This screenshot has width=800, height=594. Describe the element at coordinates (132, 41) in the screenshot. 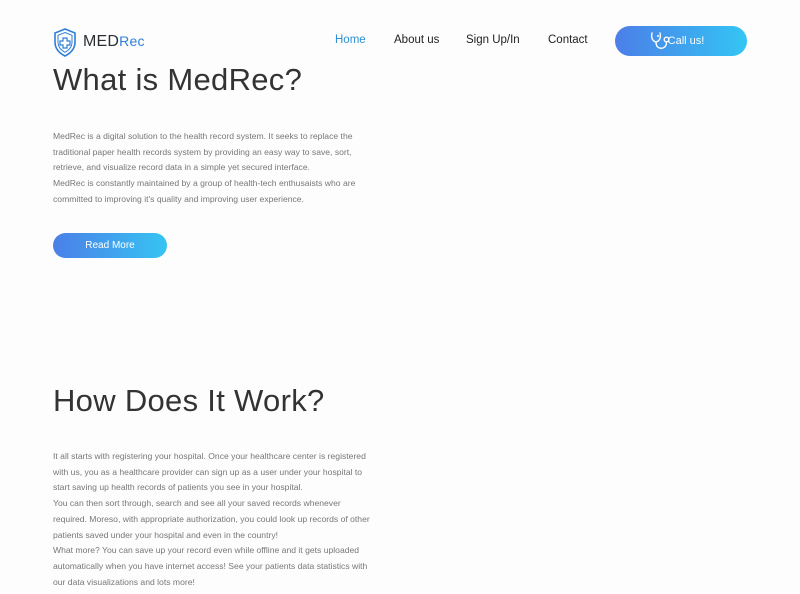

I see `brand-rec: Rec` at that location.